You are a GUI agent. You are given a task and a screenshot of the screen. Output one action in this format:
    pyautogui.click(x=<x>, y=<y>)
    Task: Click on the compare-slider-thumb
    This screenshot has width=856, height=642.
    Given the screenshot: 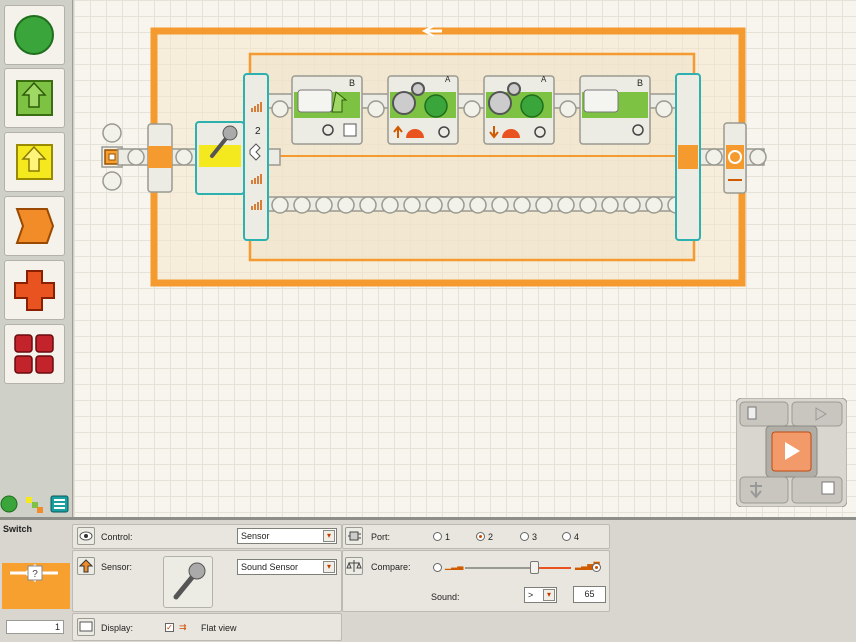 What is the action you would take?
    pyautogui.click(x=534, y=567)
    